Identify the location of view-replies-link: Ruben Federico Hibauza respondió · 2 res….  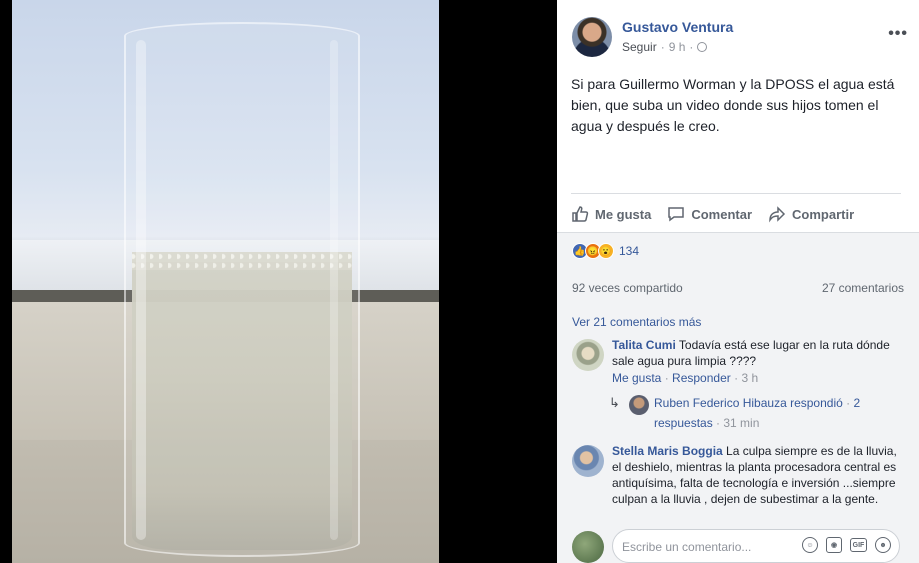
(764, 413).